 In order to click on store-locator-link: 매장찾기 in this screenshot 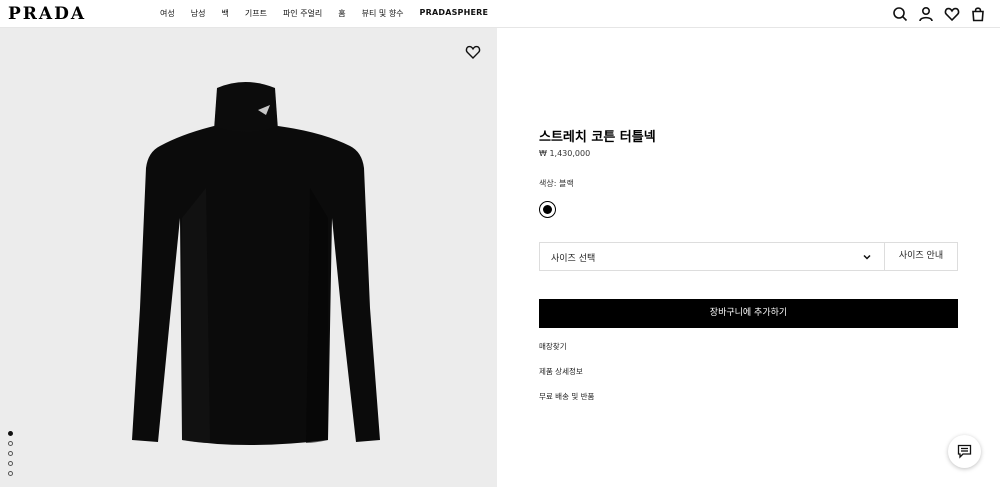, I will do `click(553, 346)`.